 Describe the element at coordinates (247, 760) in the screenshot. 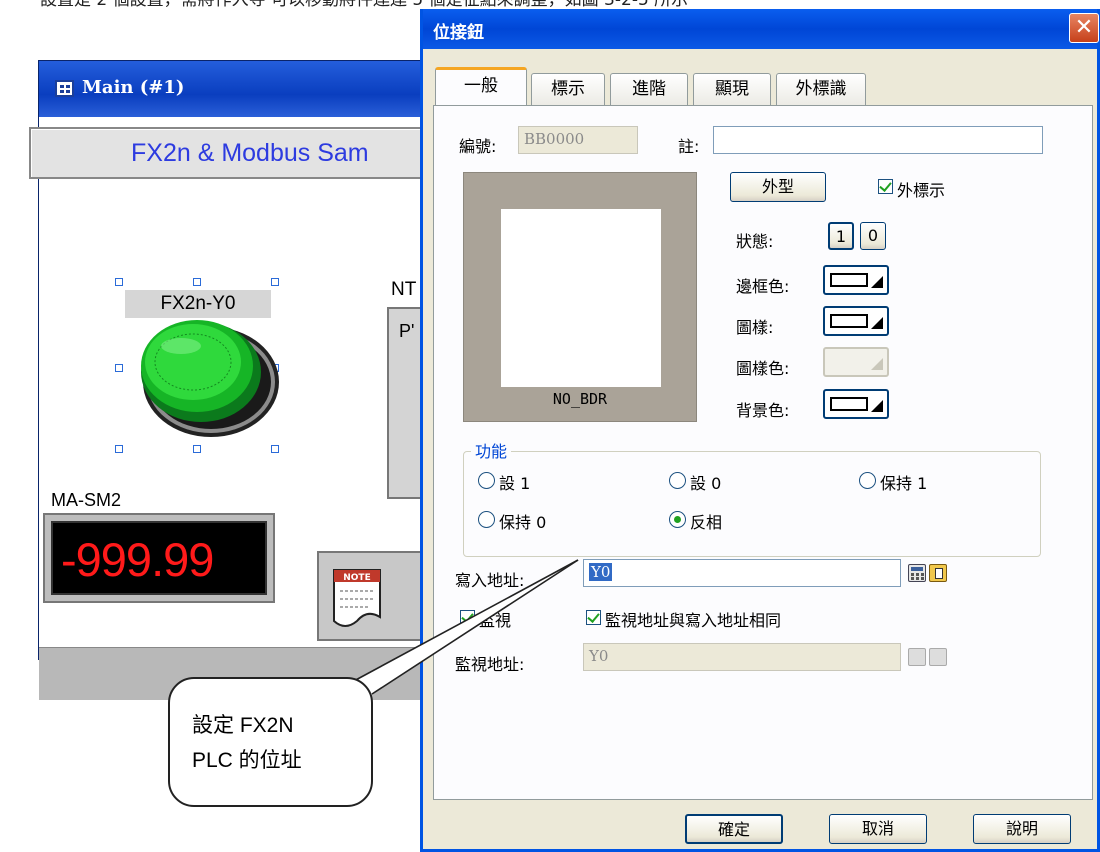

I see `callout-line-2: PLC 的位址` at that location.